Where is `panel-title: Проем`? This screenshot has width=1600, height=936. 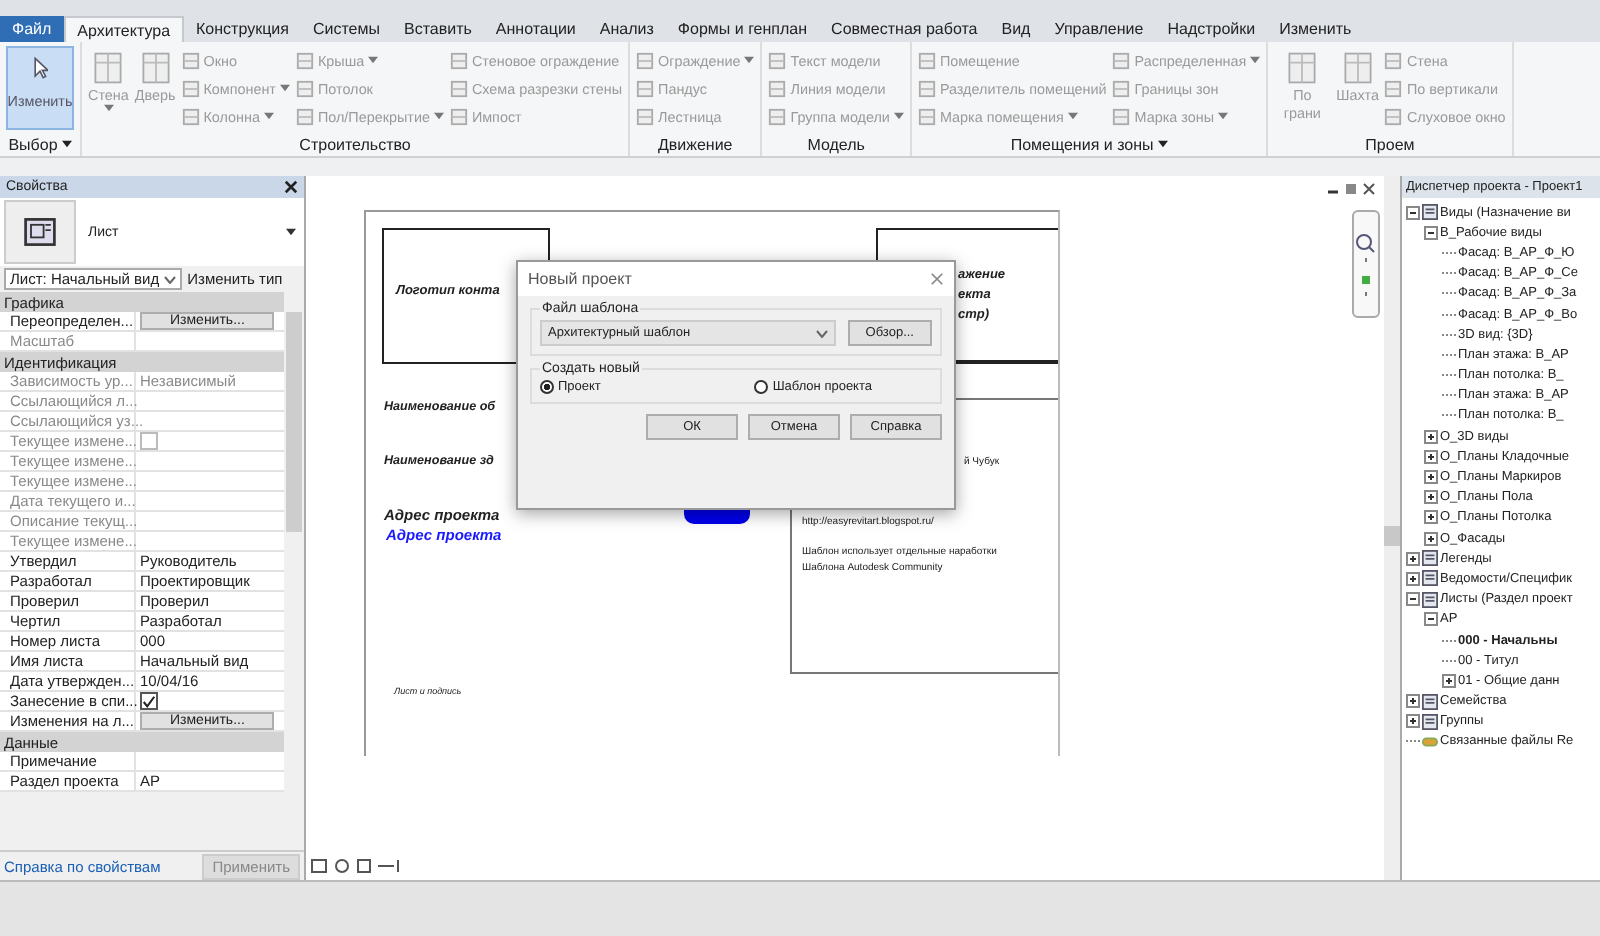
panel-title: Проем is located at coordinates (1390, 144).